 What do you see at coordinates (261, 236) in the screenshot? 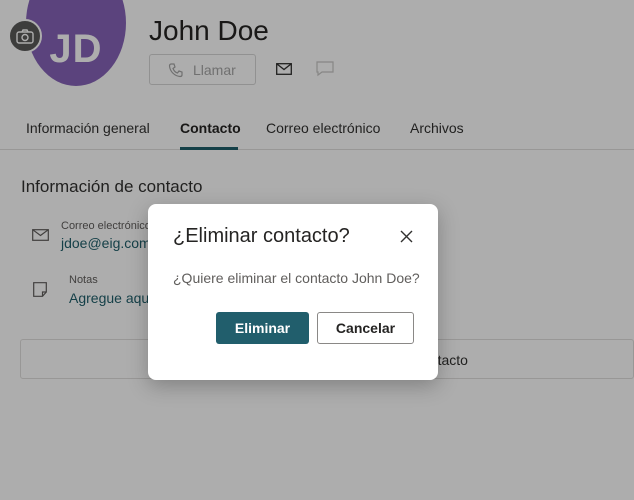
I see `dialog-title: ¿Eliminar contacto?` at bounding box center [261, 236].